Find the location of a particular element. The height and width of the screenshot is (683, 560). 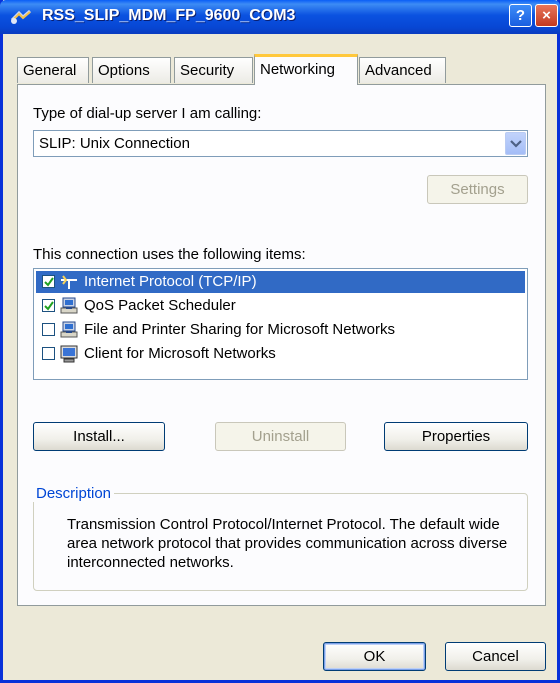

close-button: × is located at coordinates (546, 15).